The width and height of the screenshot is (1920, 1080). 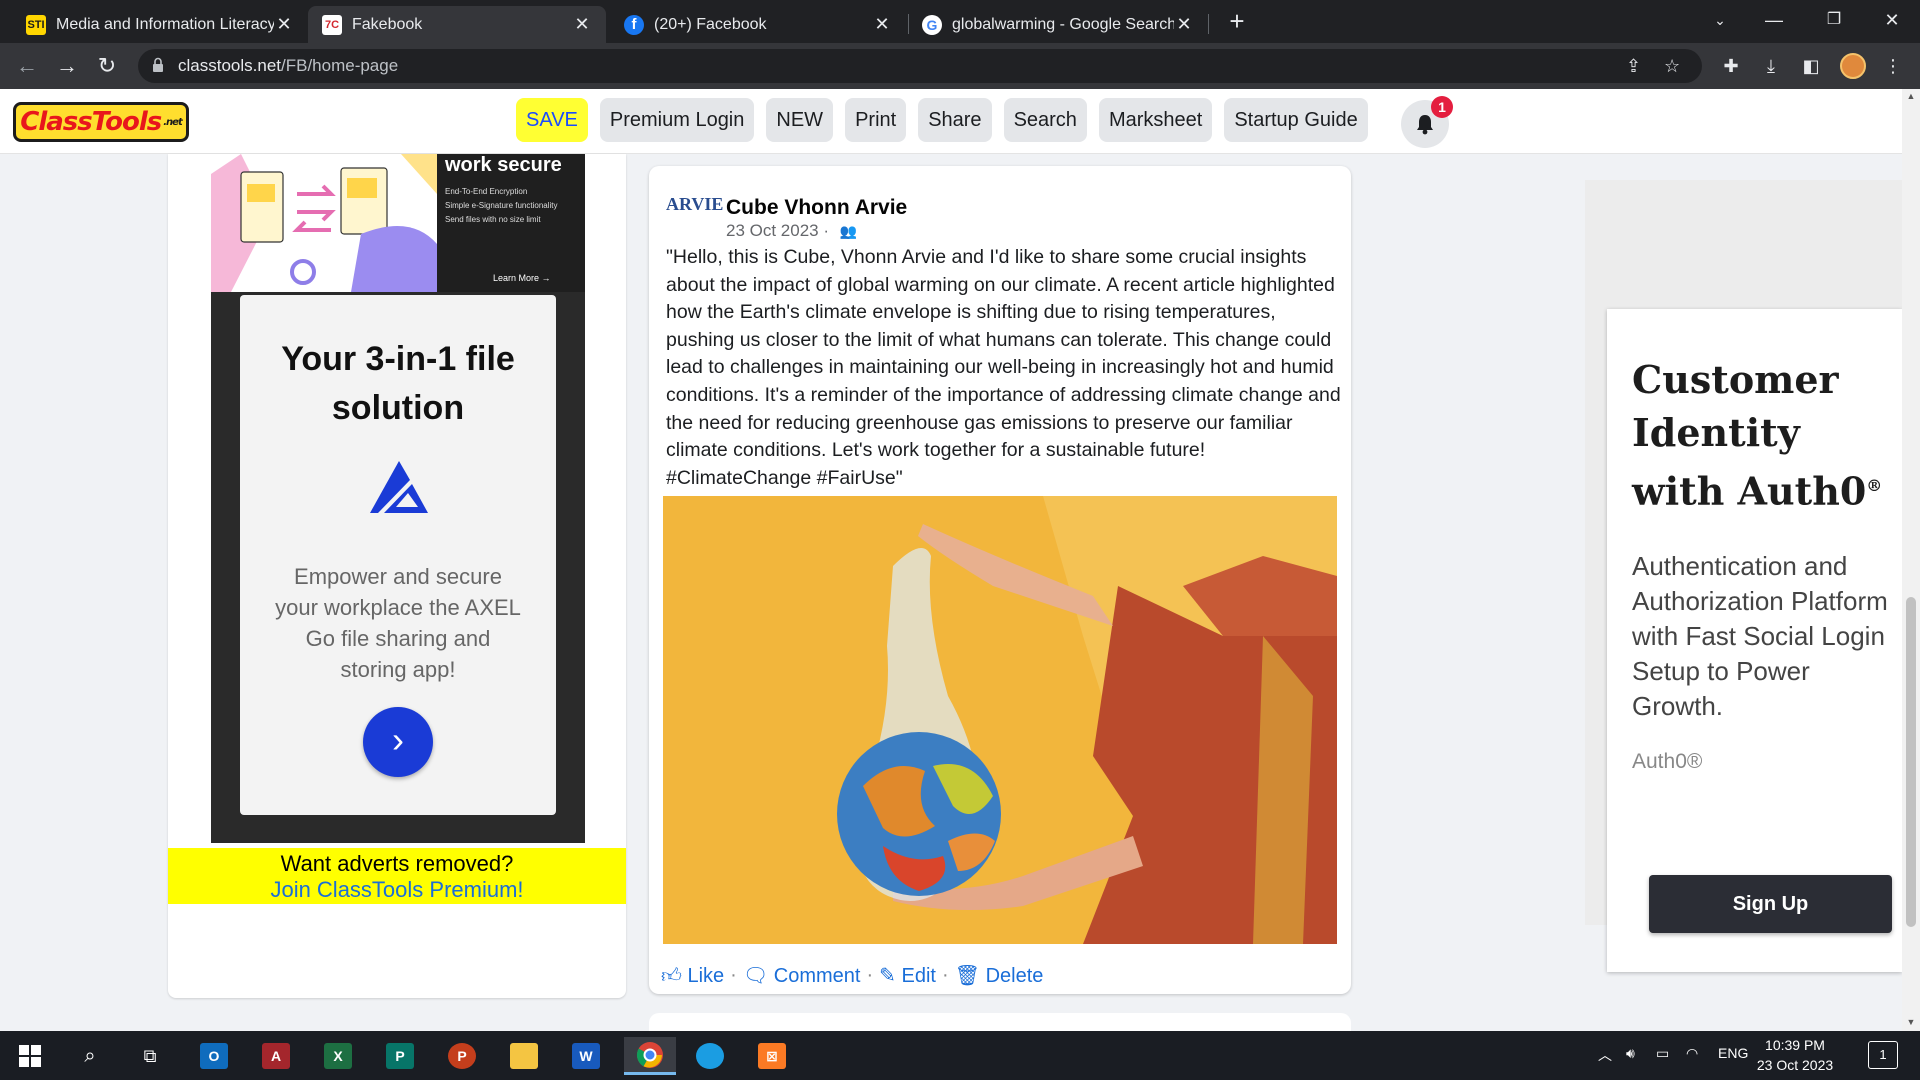 I want to click on sign-up-button: Sign Up, so click(x=1770, y=904).